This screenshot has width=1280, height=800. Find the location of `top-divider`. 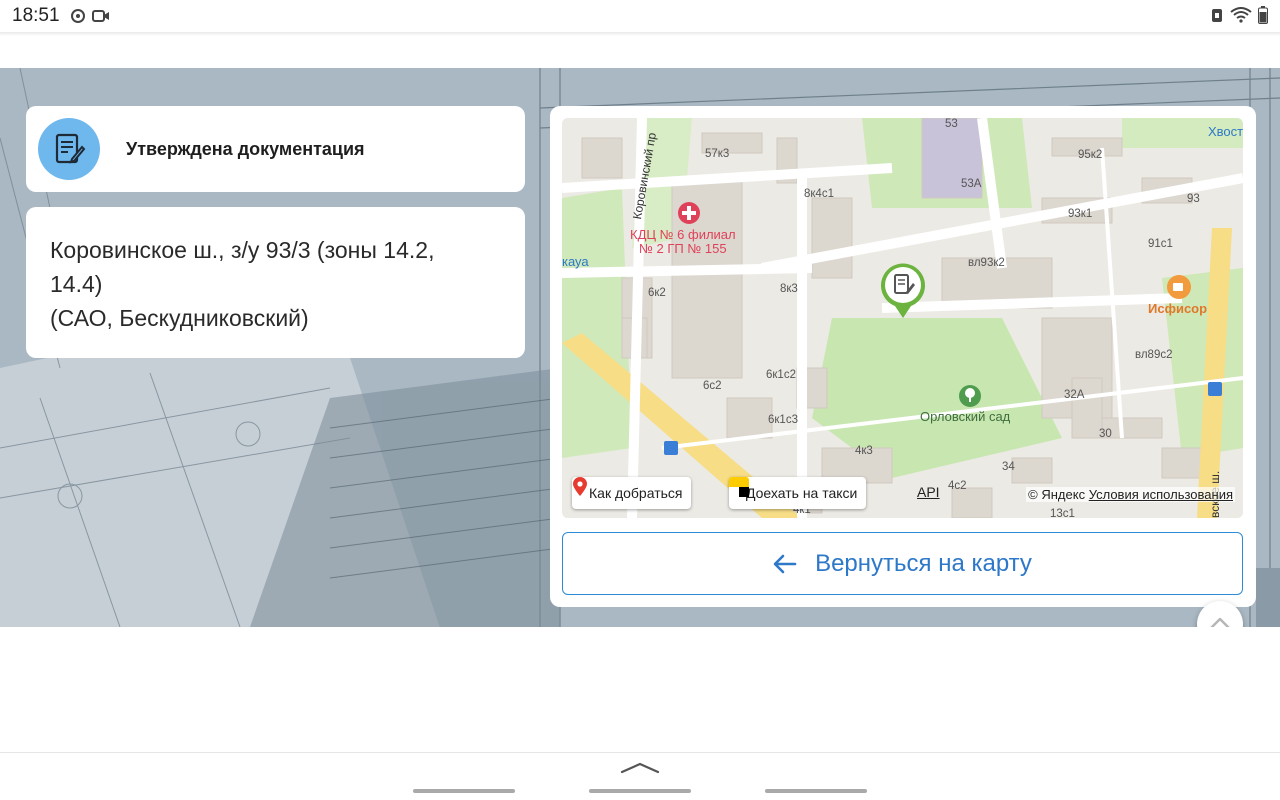

top-divider is located at coordinates (640, 34).